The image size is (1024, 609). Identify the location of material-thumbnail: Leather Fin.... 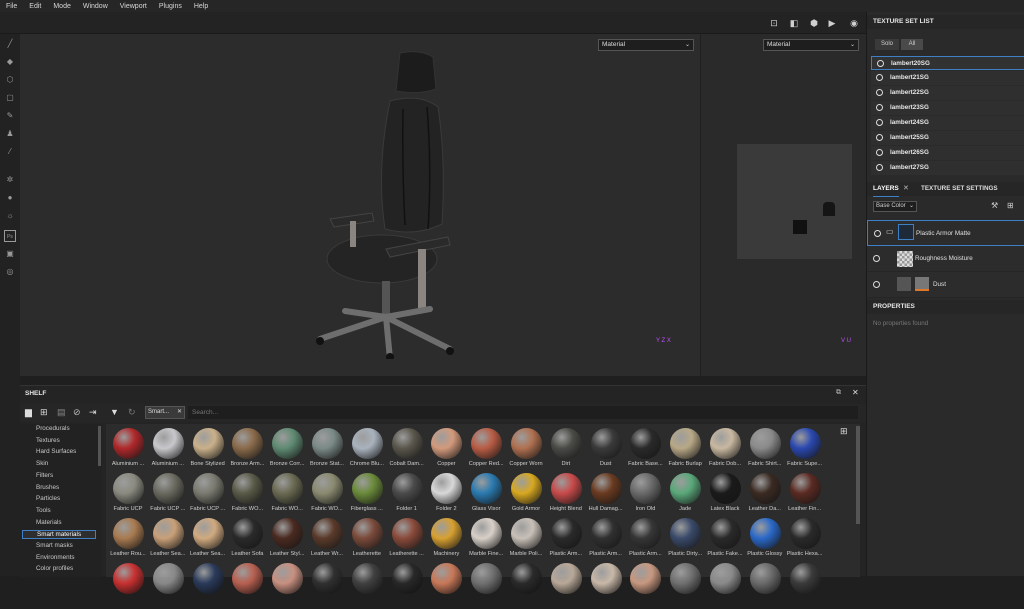
(805, 496).